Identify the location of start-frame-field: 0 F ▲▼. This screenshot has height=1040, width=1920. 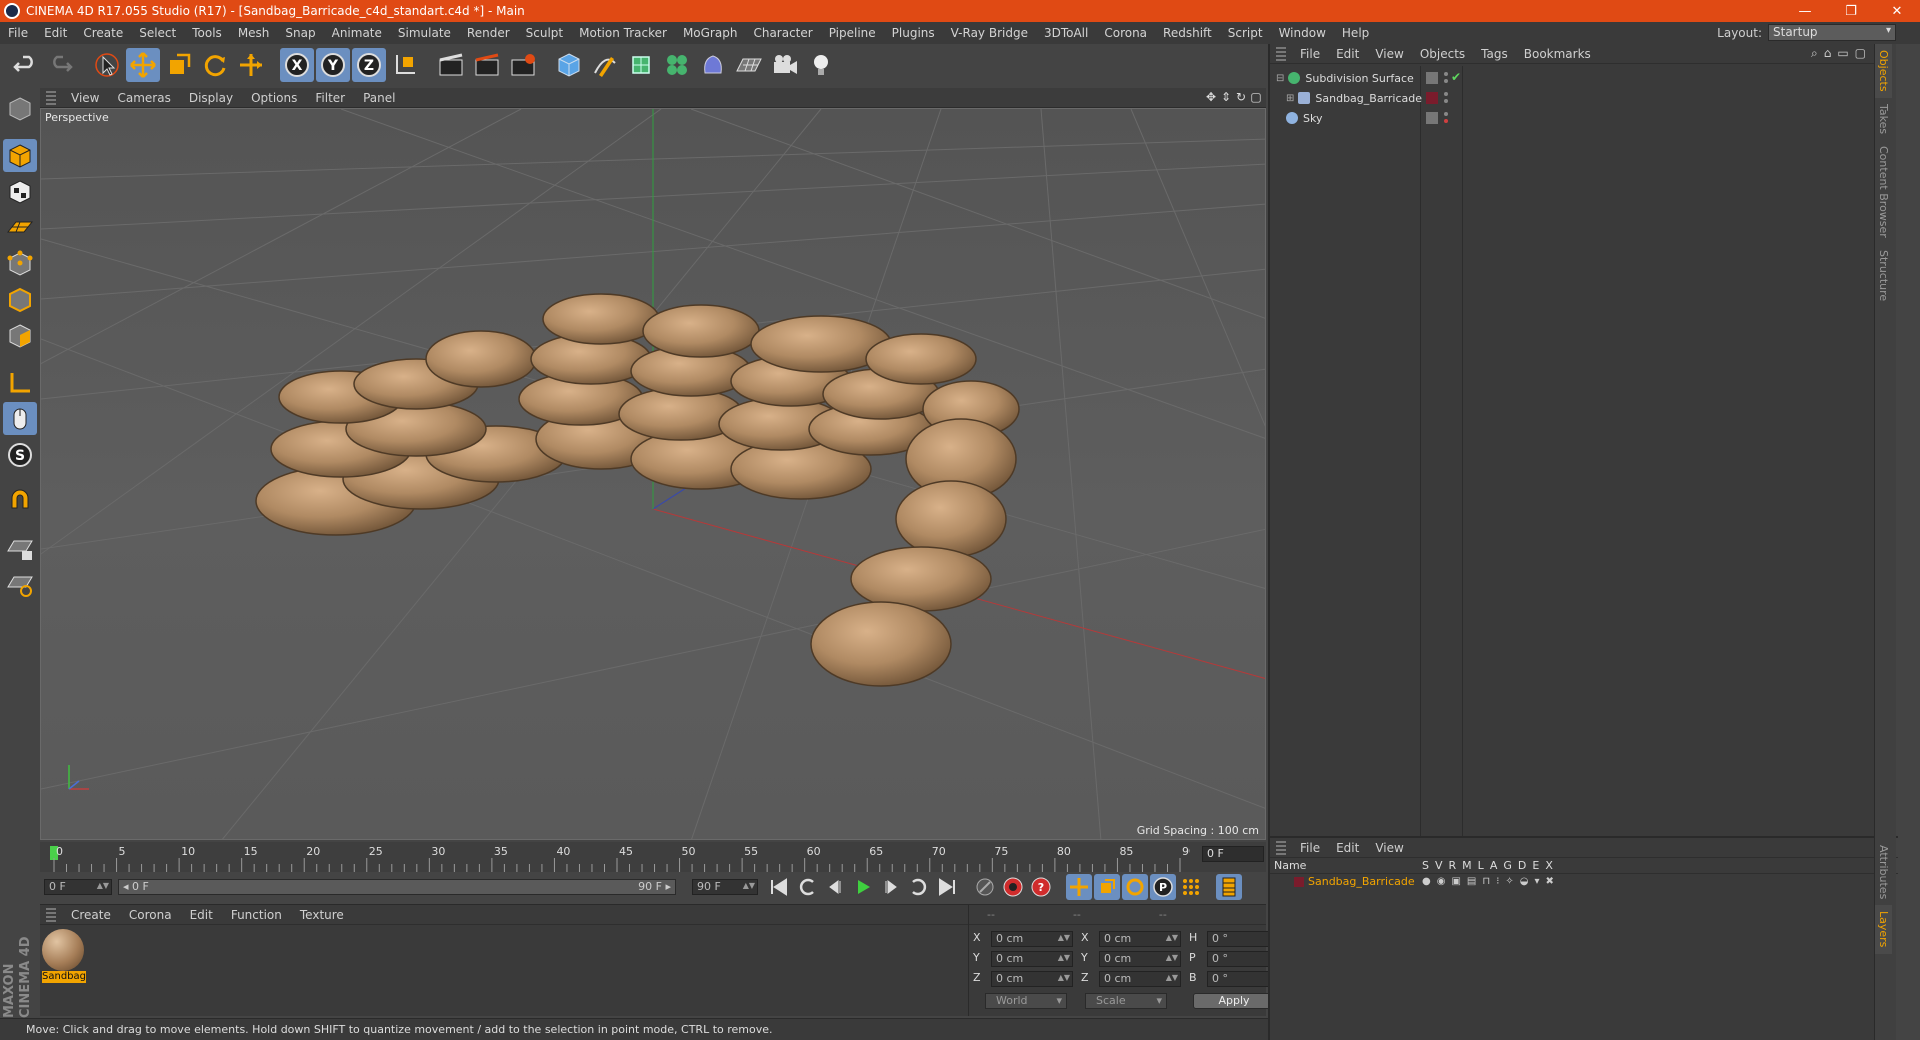
(78, 887).